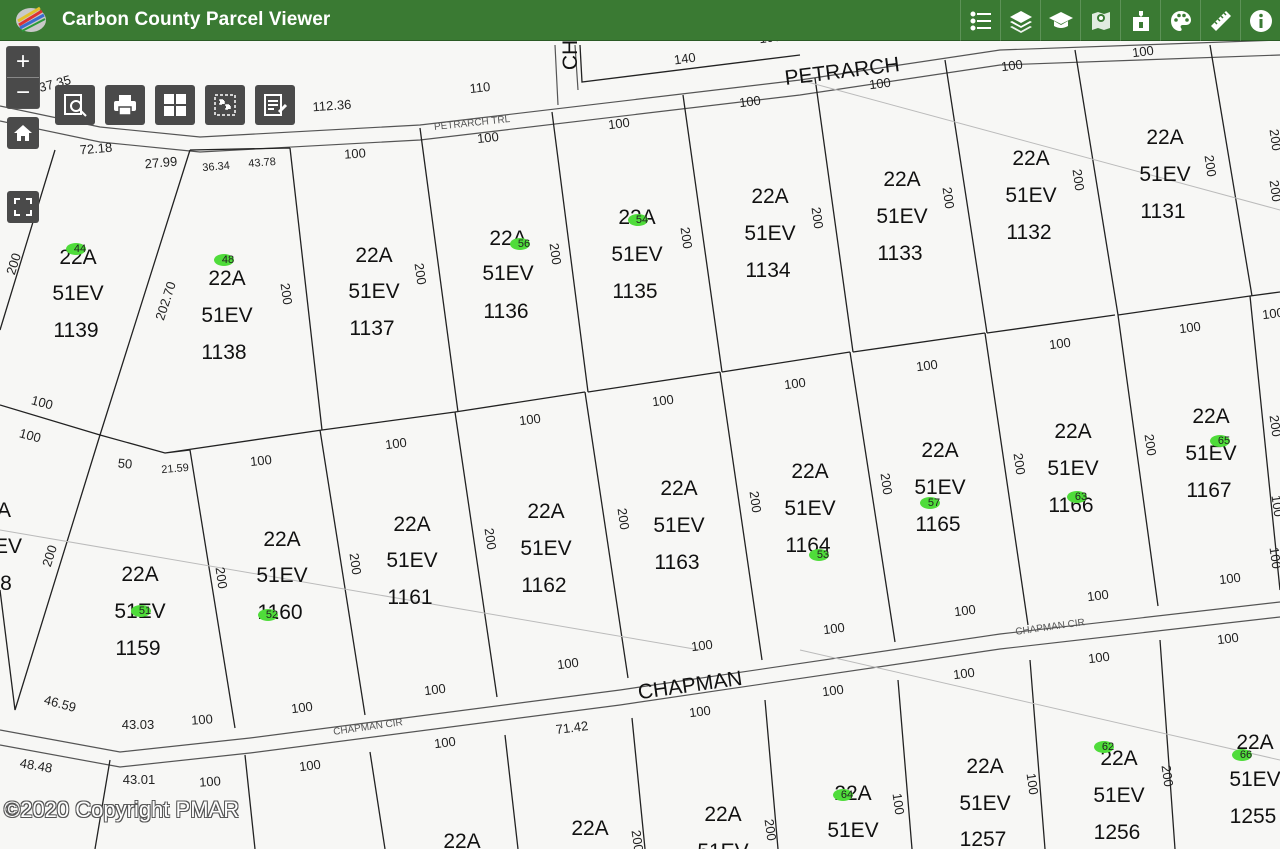  What do you see at coordinates (125, 463) in the screenshot?
I see `svg-text: 50` at bounding box center [125, 463].